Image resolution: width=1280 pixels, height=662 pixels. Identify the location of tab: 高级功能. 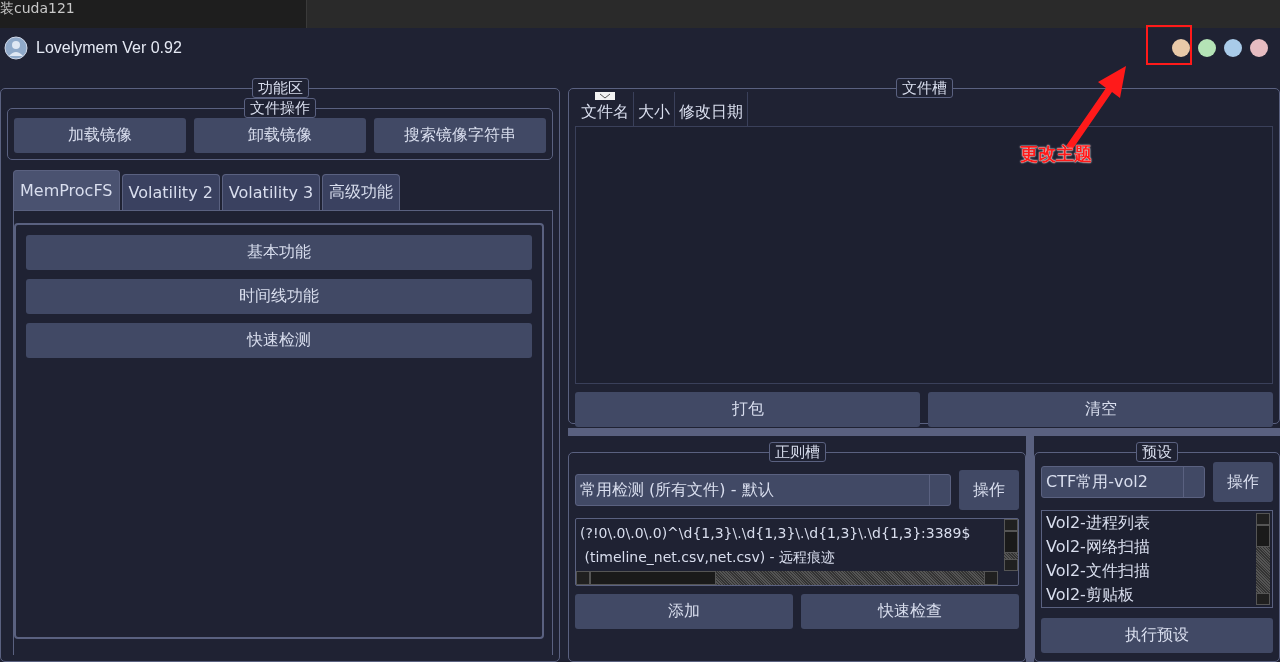
(361, 192).